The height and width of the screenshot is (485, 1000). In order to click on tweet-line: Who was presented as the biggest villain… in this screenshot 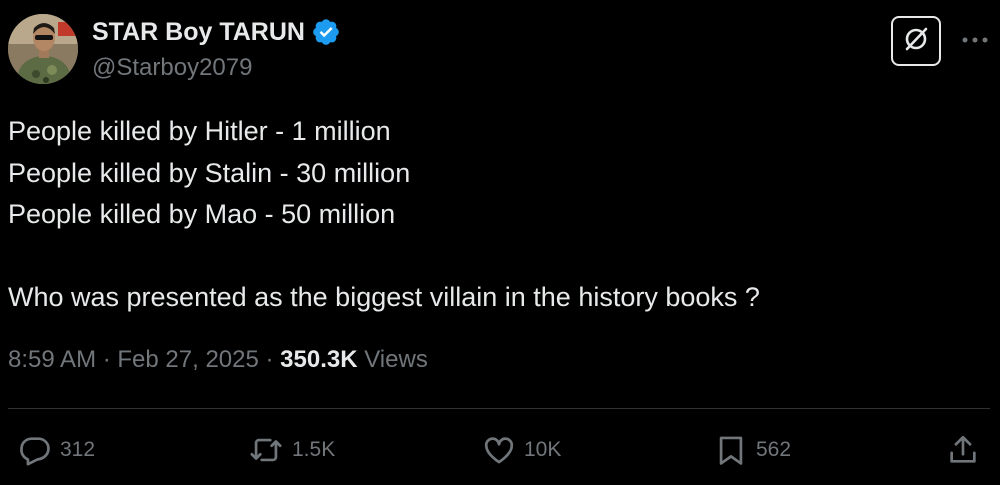, I will do `click(384, 297)`.